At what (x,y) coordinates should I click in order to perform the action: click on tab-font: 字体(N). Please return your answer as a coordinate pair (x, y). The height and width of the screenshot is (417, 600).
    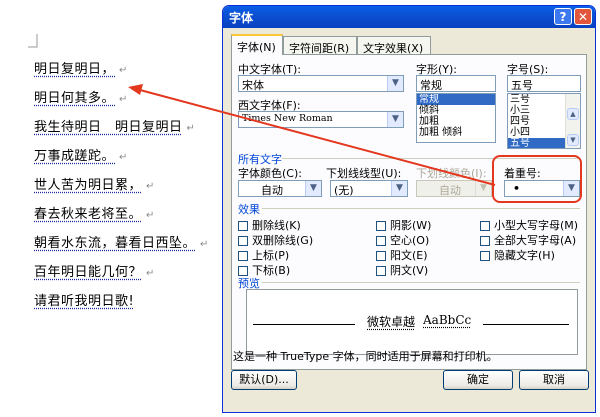
    Looking at the image, I should click on (257, 44).